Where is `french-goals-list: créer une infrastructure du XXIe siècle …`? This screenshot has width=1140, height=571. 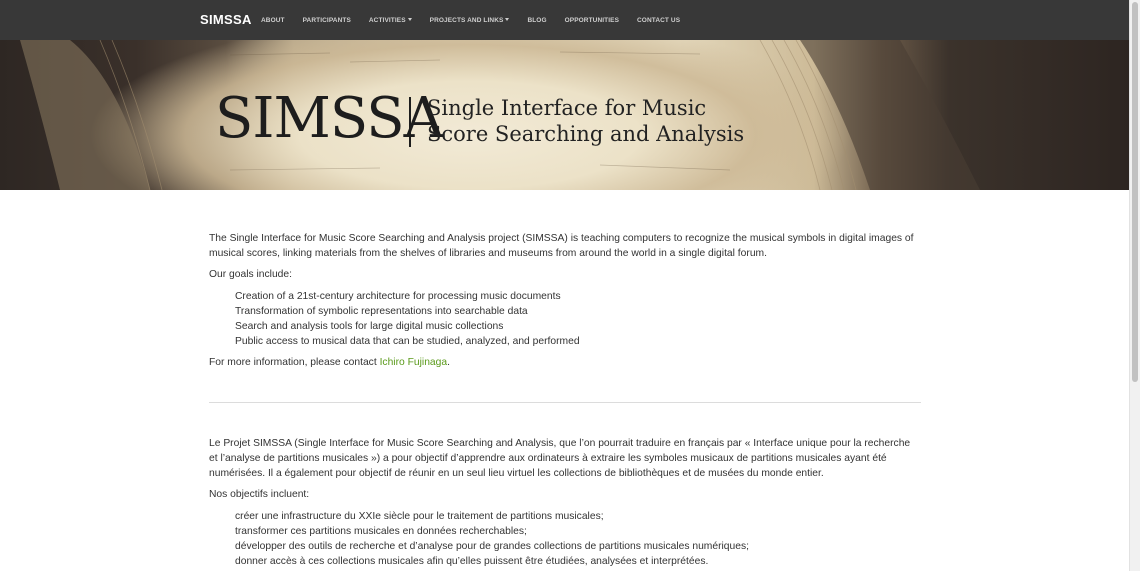 french-goals-list: créer une infrastructure du XXIe siècle … is located at coordinates (565, 539).